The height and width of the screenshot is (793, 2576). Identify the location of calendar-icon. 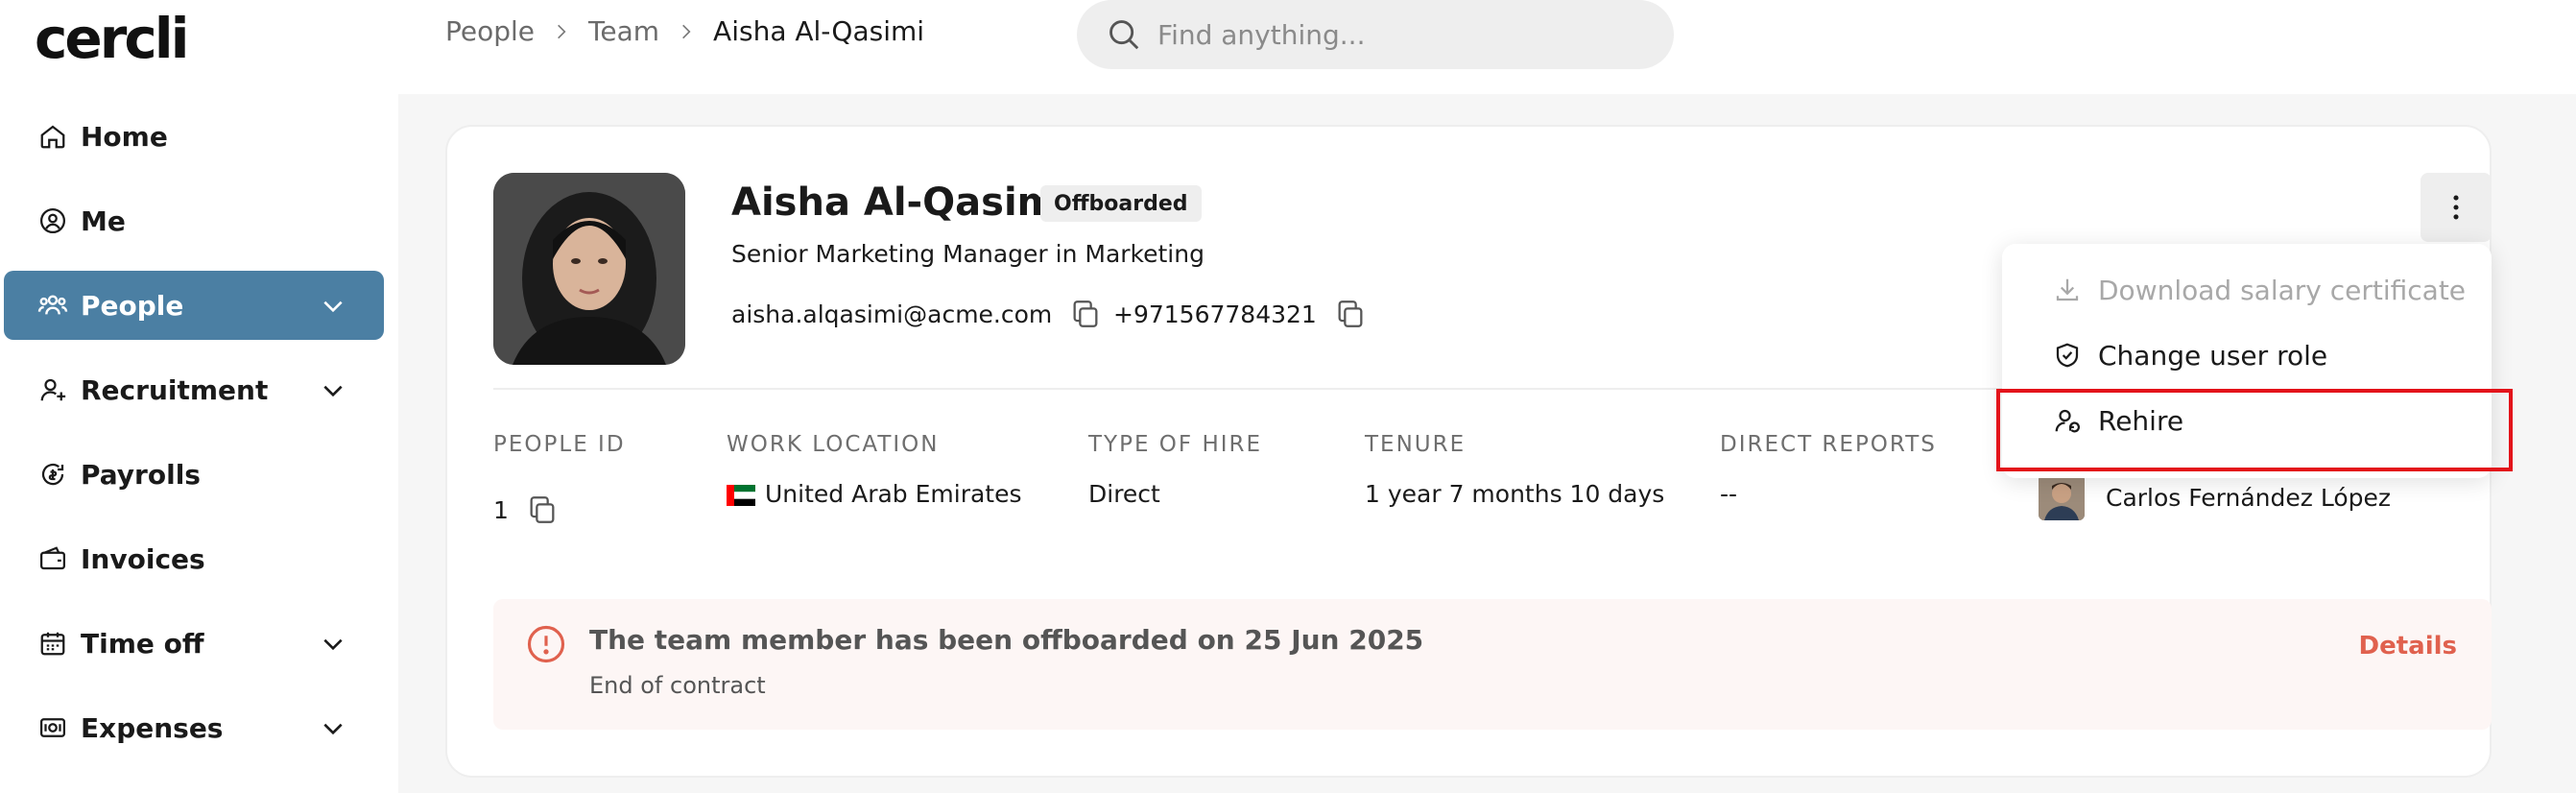
(52, 643).